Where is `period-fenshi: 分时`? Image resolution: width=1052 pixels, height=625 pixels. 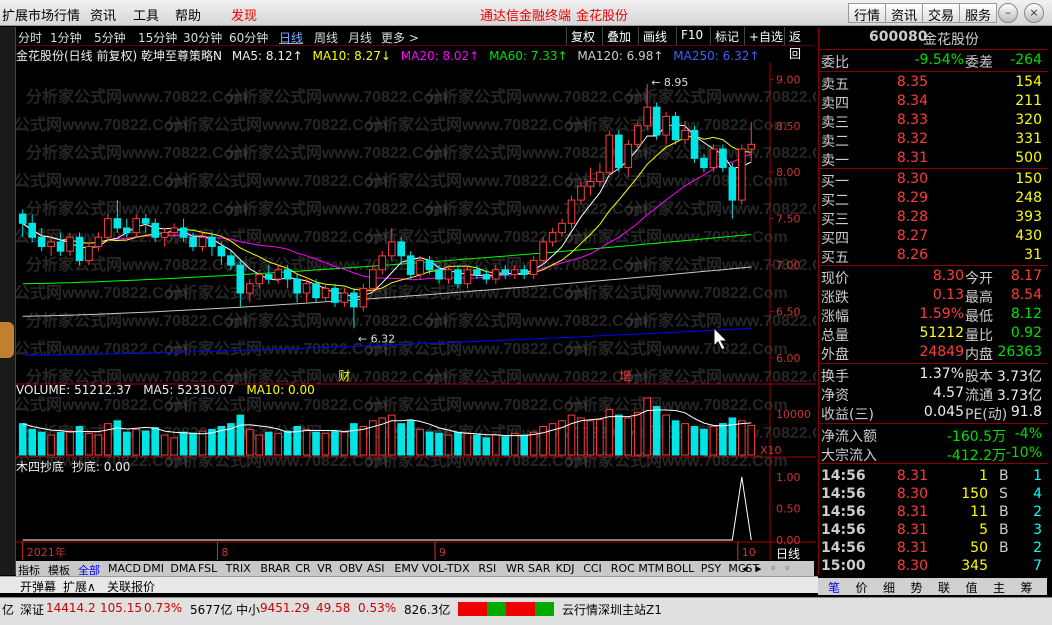 period-fenshi: 分时 is located at coordinates (30, 37).